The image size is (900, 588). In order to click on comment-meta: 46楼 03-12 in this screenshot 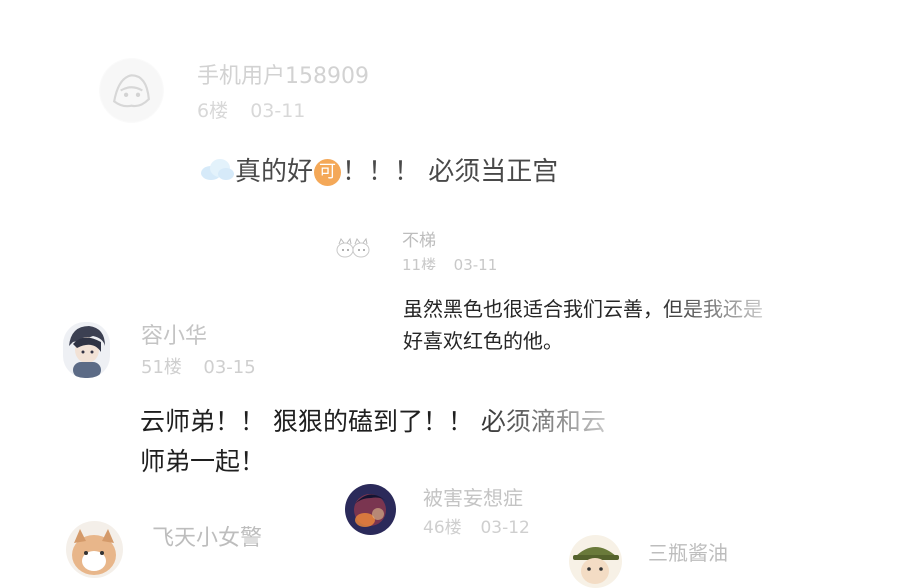, I will do `click(476, 525)`.